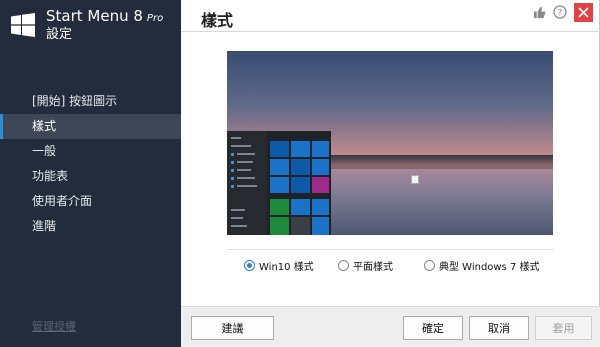 Image resolution: width=600 pixels, height=347 pixels. Describe the element at coordinates (54, 326) in the screenshot. I see `manage-license-link: 管理授權` at that location.